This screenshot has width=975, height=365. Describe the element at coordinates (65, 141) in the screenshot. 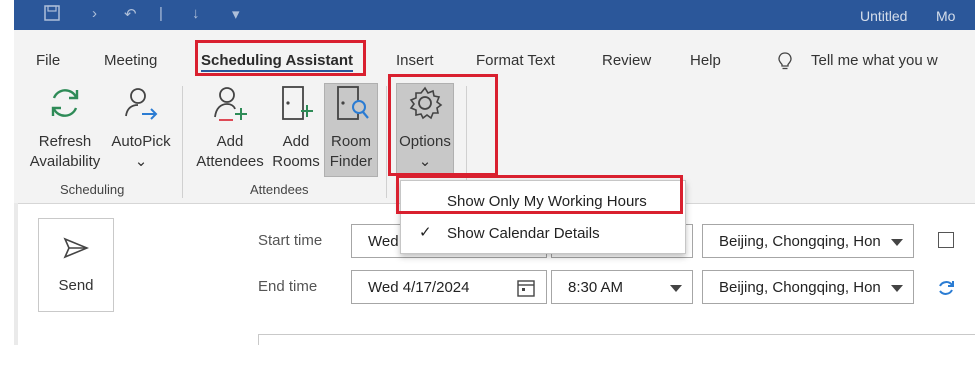

I see `refresh-label-1: Refresh` at that location.